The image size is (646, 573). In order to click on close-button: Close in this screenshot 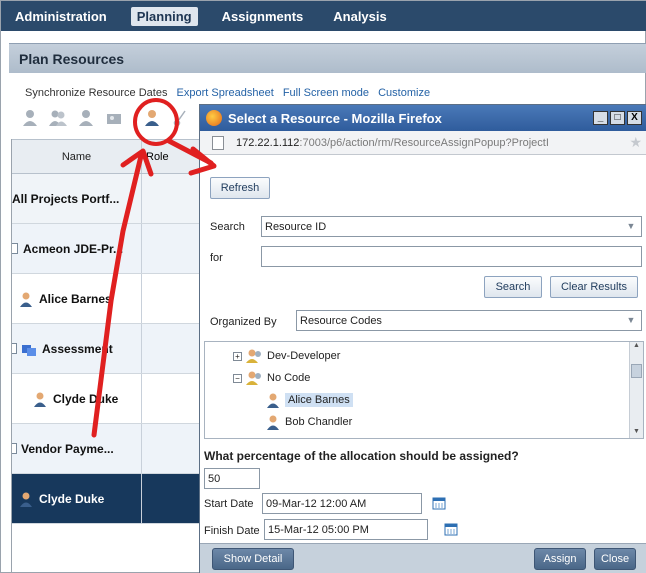, I will do `click(615, 559)`.